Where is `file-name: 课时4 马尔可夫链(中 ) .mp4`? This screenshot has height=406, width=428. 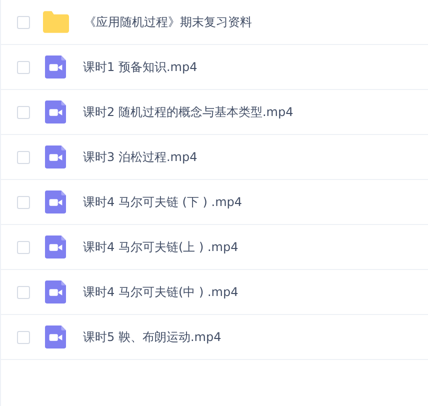 file-name: 课时4 马尔可夫链(中 ) .mp4 is located at coordinates (160, 292).